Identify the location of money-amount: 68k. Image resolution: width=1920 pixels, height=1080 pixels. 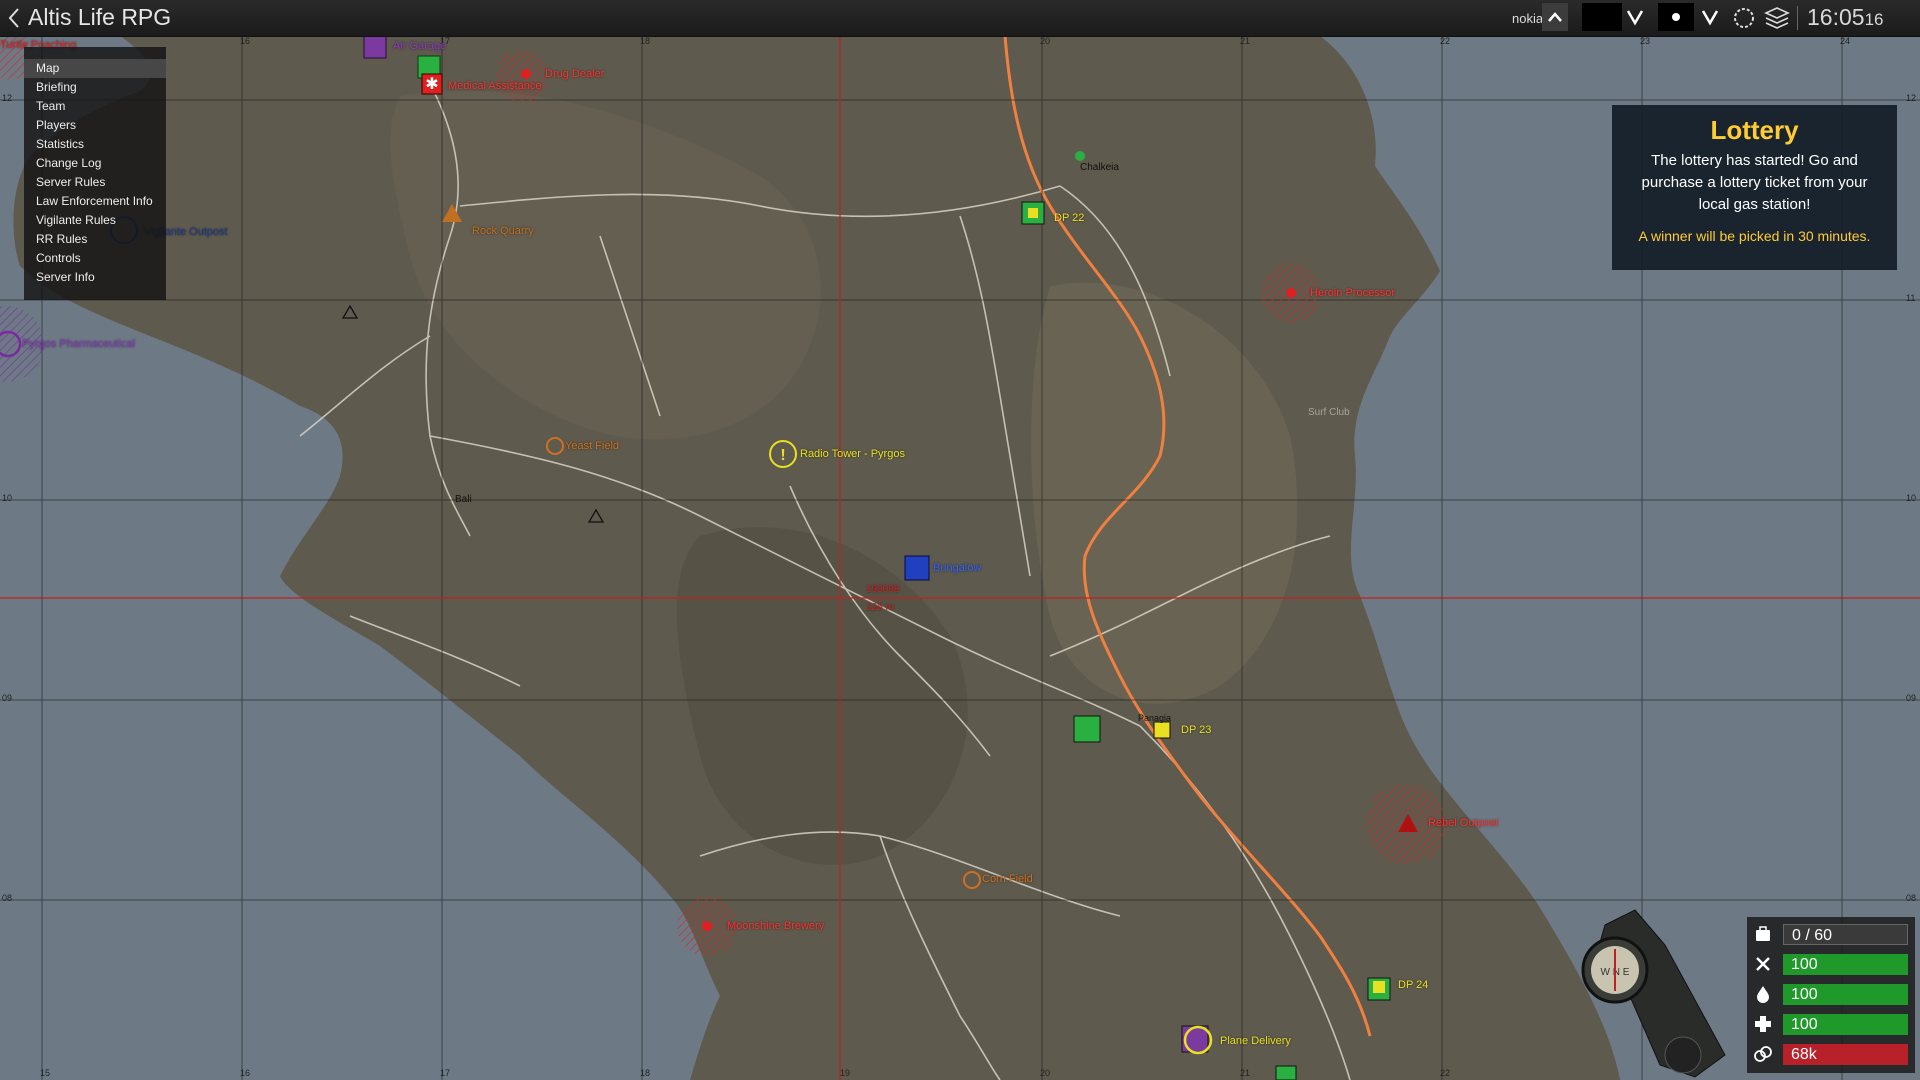
(1845, 1054).